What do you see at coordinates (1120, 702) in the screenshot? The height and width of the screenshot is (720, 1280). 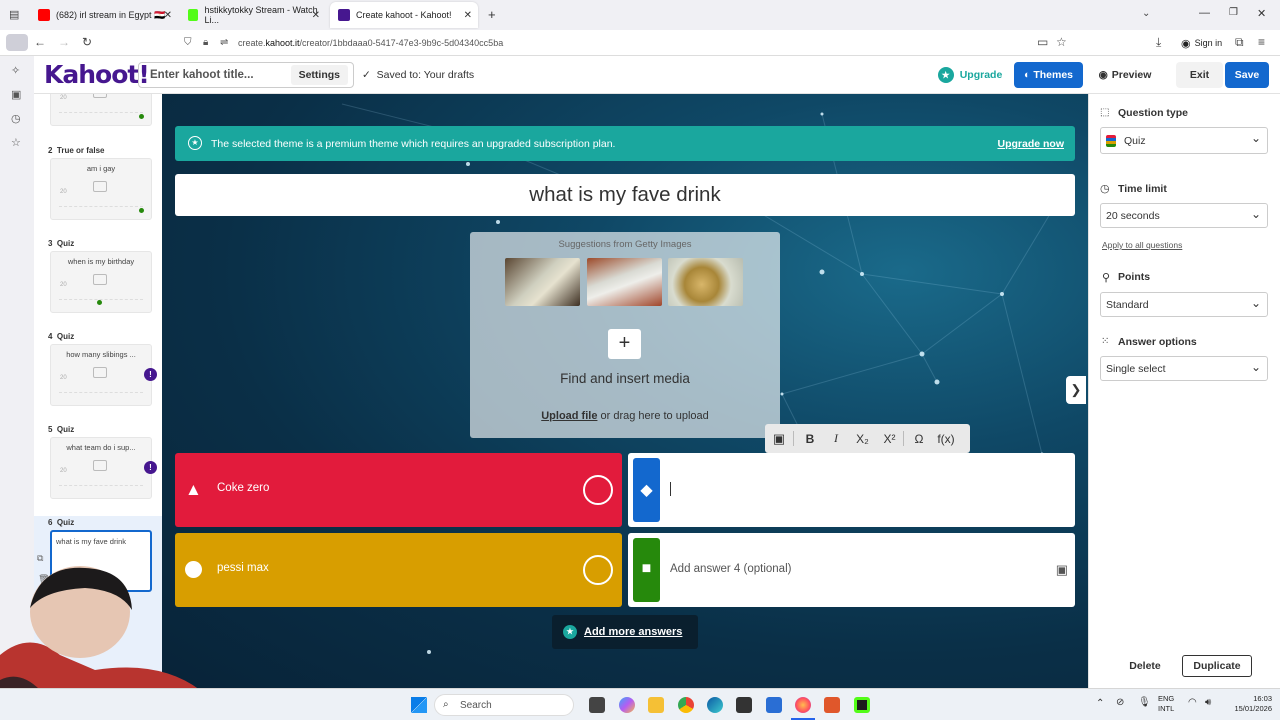 I see `network-off-icon: ⊘` at bounding box center [1120, 702].